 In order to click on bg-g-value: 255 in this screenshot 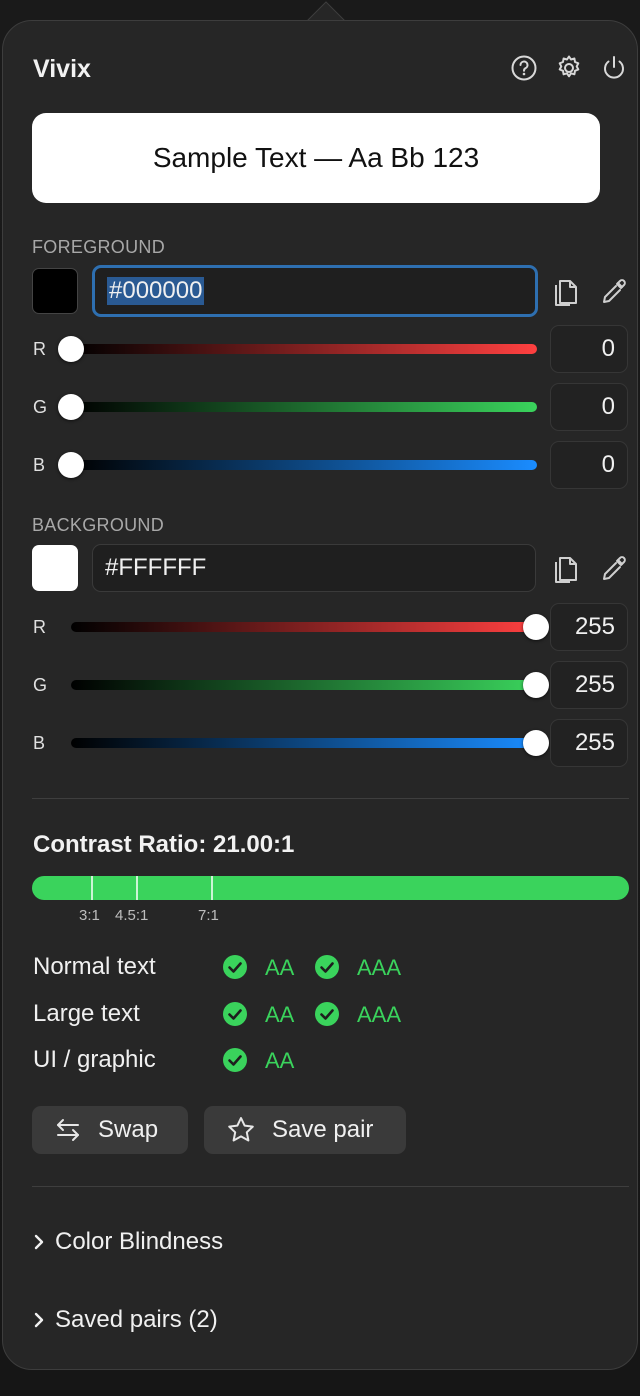, I will do `click(594, 684)`.